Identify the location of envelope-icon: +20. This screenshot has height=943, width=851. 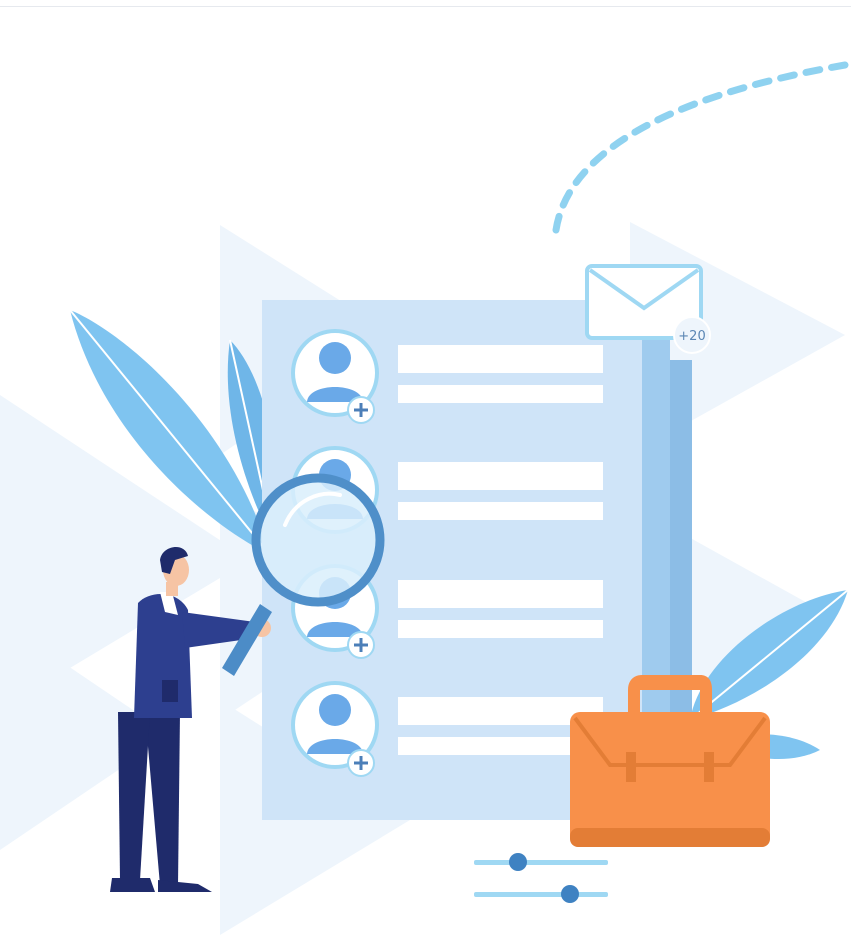
(648, 309).